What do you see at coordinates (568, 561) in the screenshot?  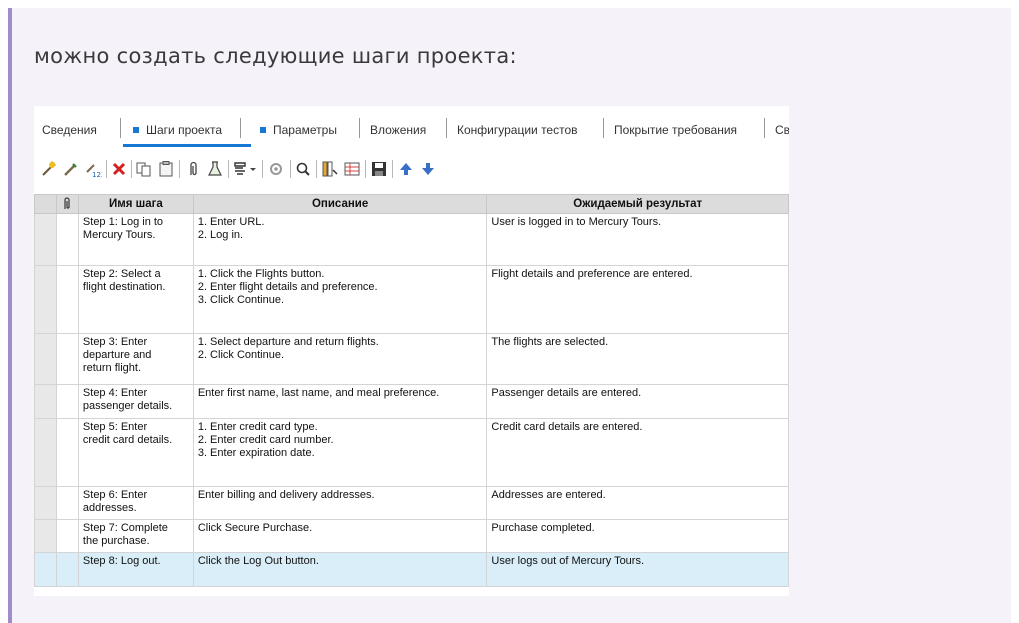 I see `cell-line: User logs out of Mercury Tours.` at bounding box center [568, 561].